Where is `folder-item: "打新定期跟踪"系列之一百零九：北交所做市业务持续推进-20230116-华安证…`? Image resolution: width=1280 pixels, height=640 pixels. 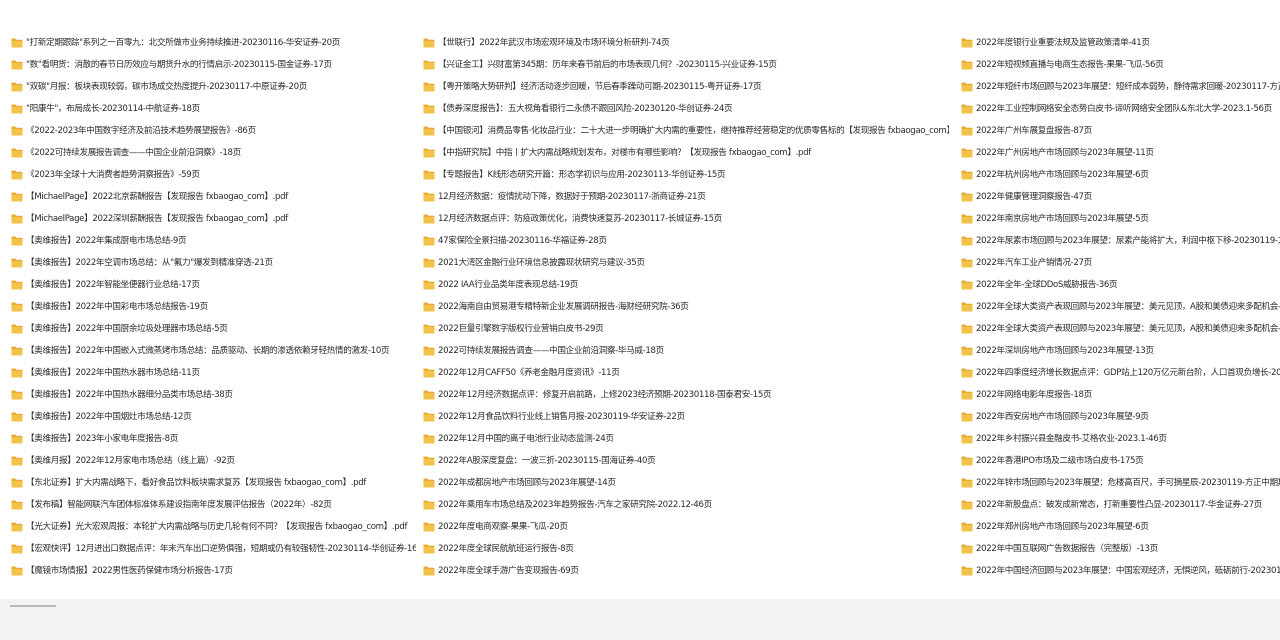
folder-item: "打新定期跟踪"系列之一百零九：北交所做市业务持续推进-20230116-华安证… is located at coordinates (213, 43).